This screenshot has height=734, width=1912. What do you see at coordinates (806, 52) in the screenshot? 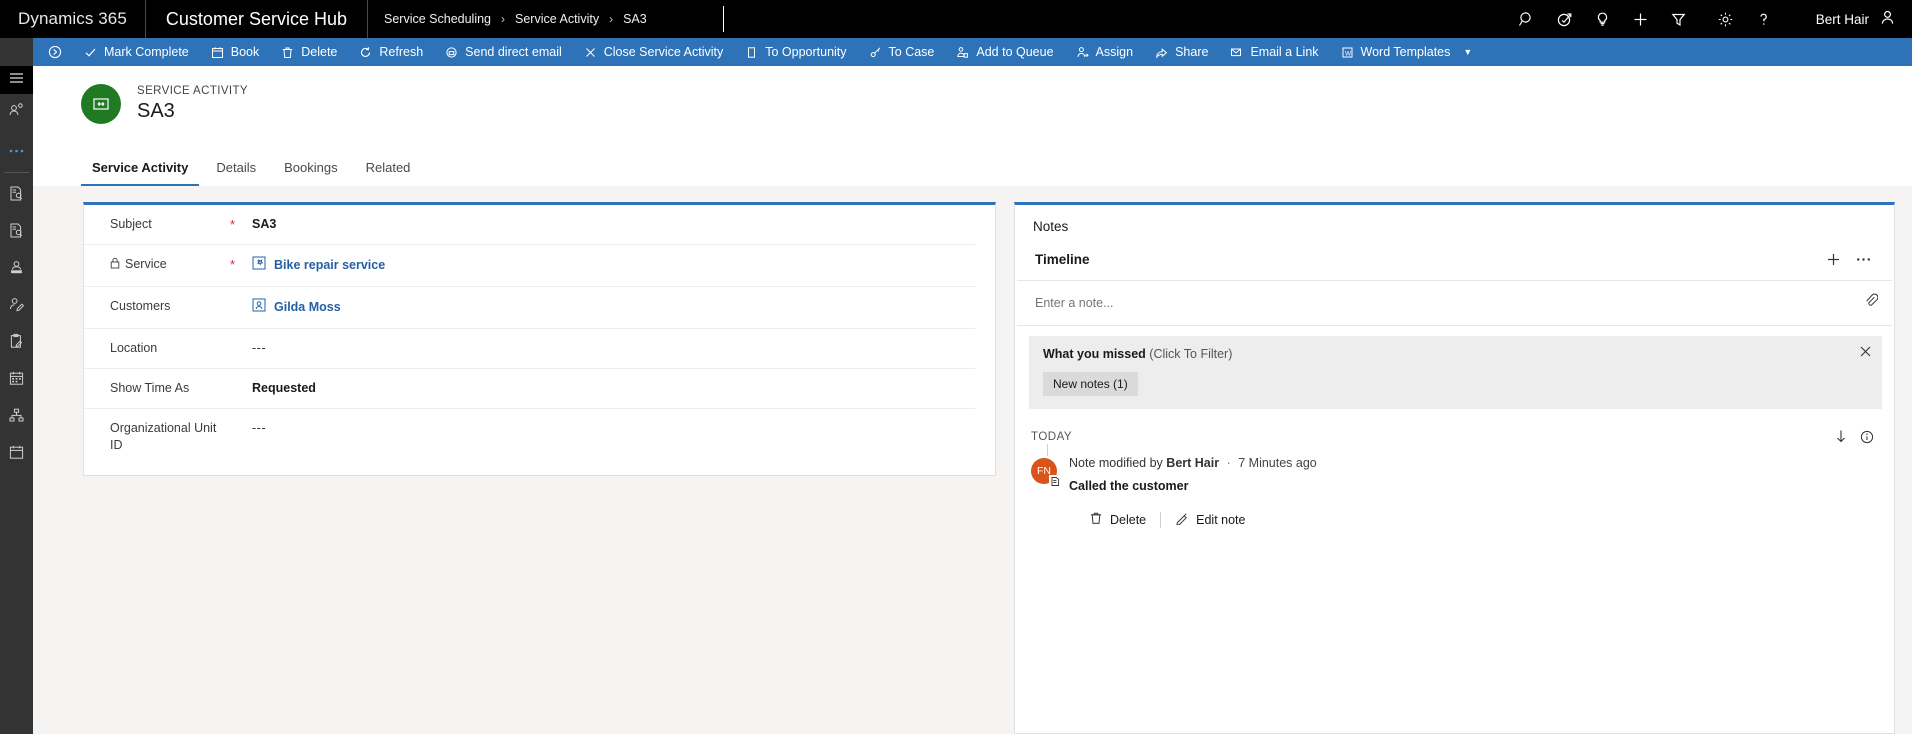
I see `command-label: To Opportunity` at bounding box center [806, 52].